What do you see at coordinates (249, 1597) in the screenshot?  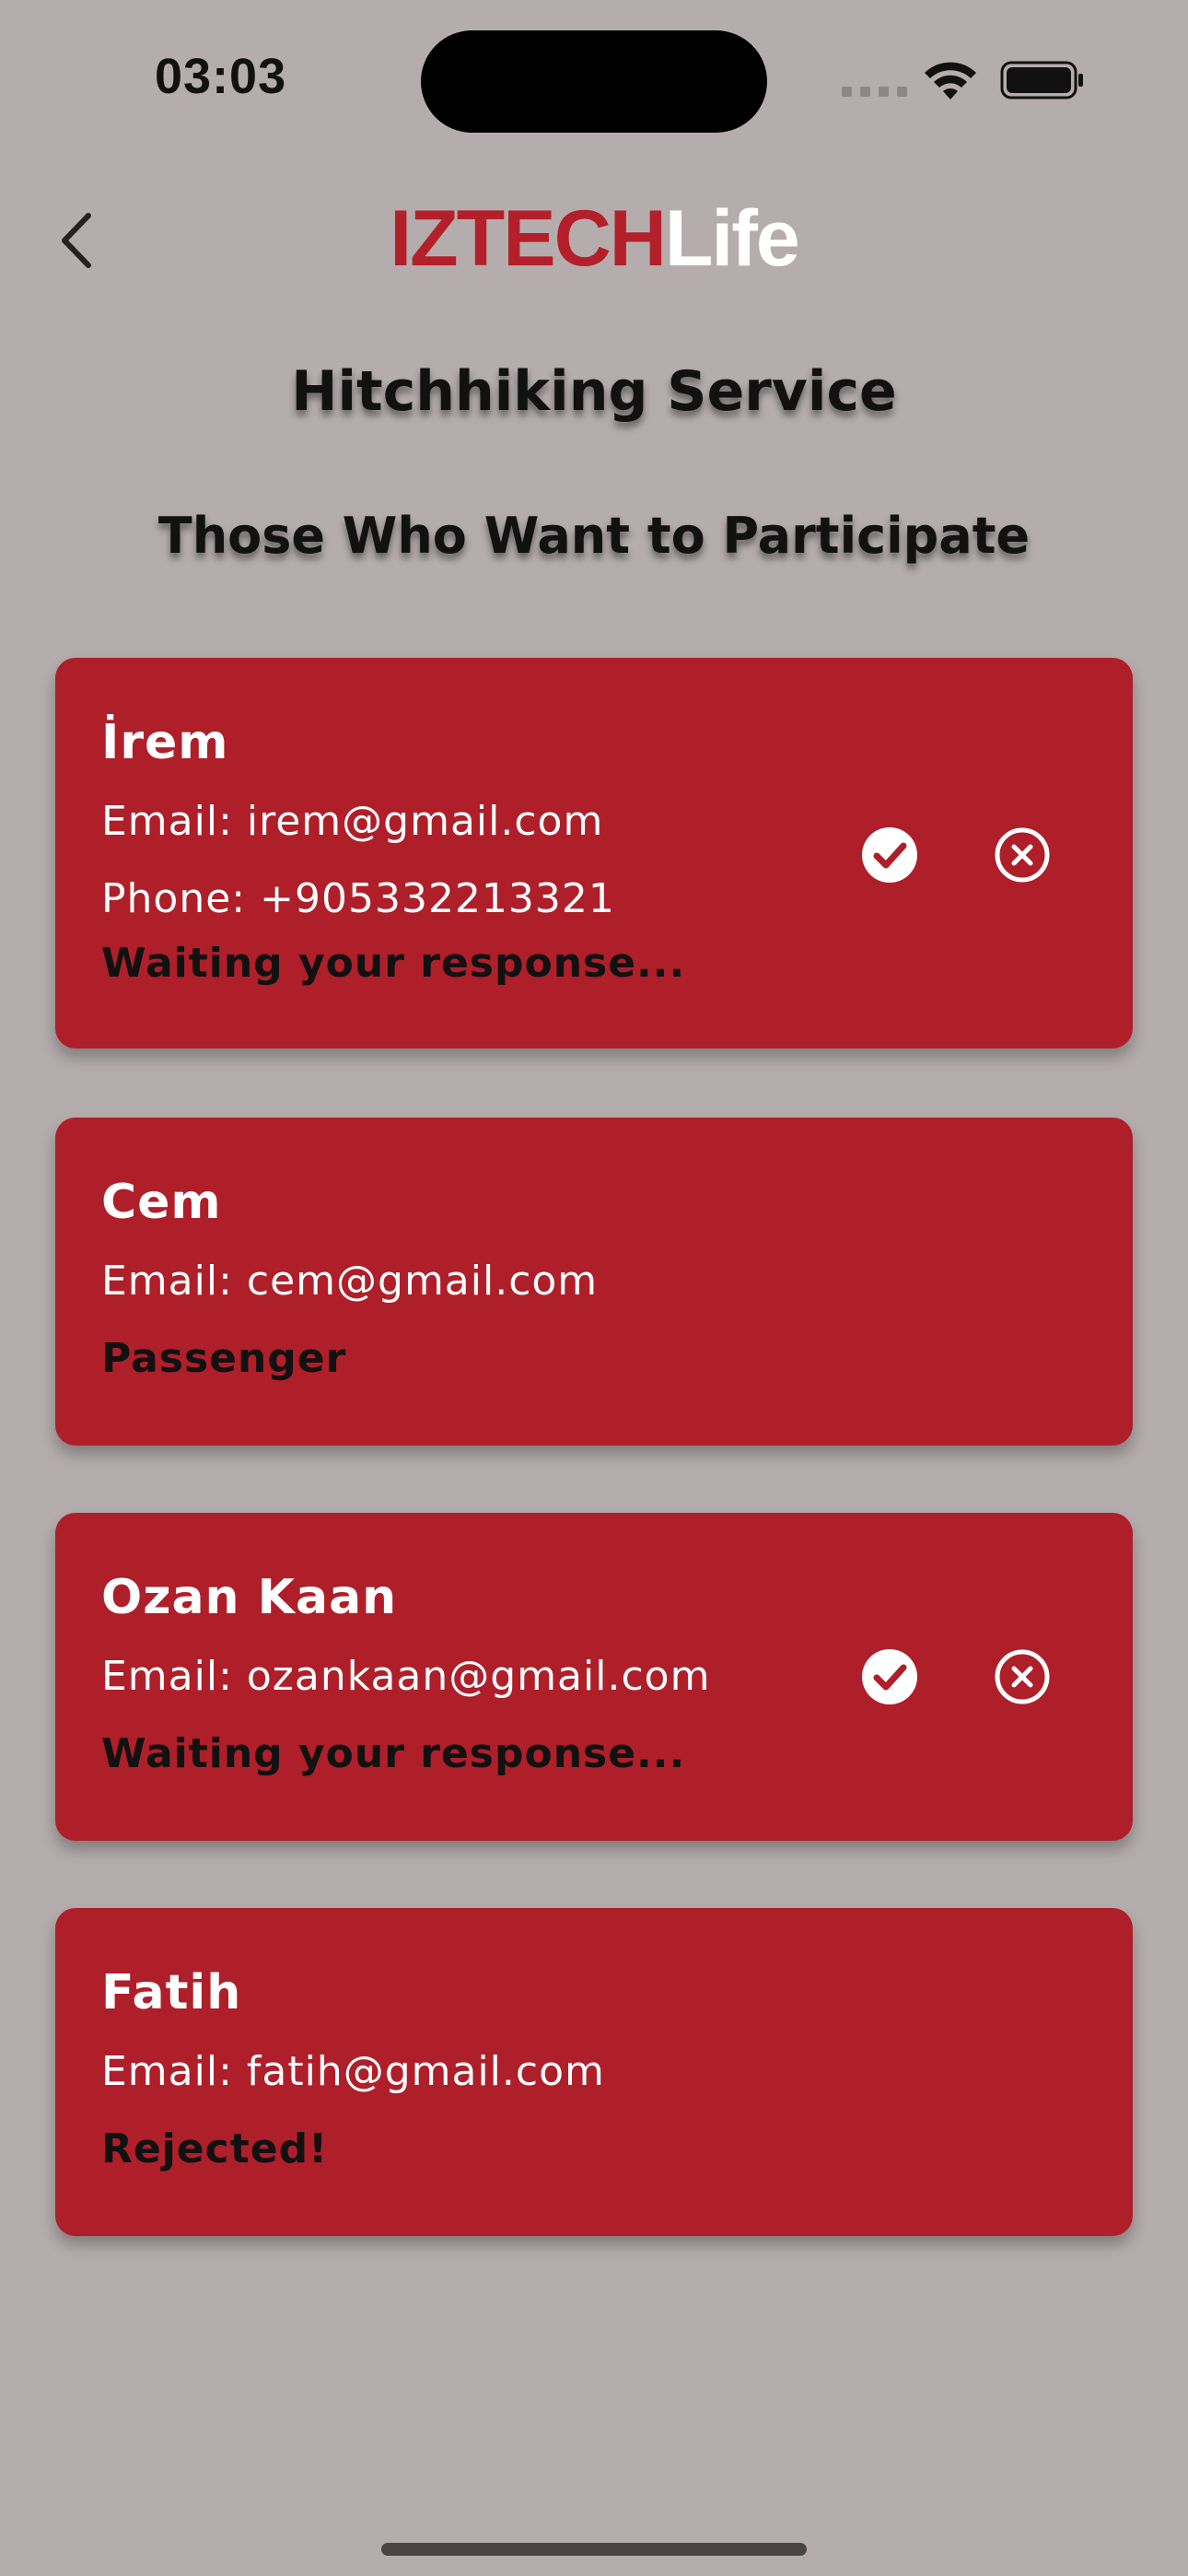 I see `participant-name: Ozan Kaan` at bounding box center [249, 1597].